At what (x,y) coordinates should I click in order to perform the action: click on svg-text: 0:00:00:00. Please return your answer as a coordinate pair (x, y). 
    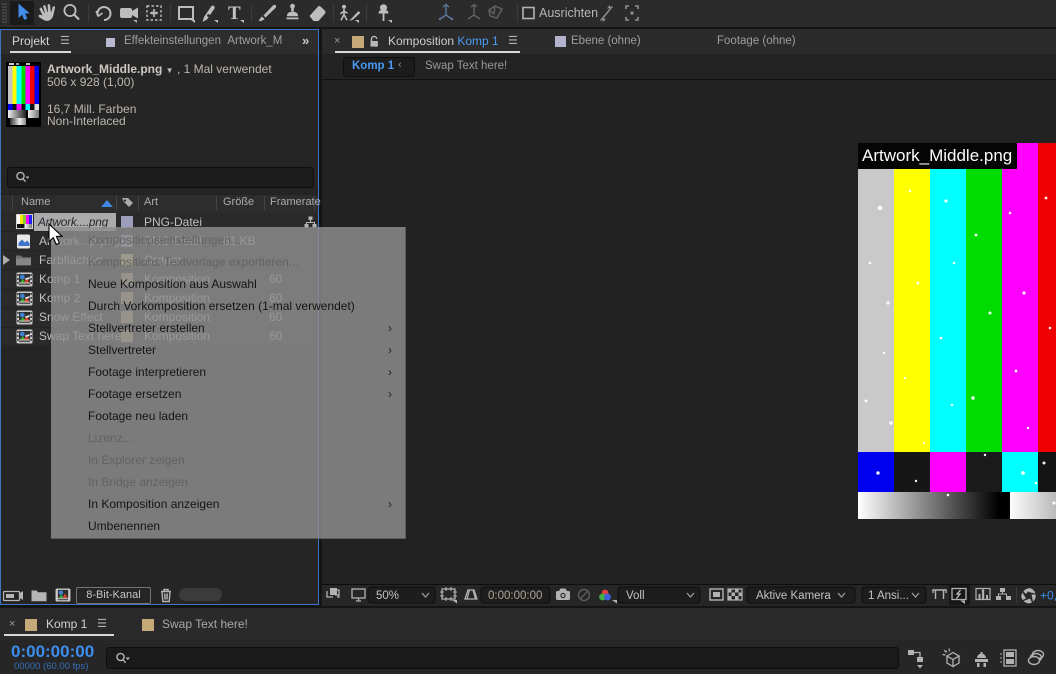
    Looking at the image, I should click on (515, 596).